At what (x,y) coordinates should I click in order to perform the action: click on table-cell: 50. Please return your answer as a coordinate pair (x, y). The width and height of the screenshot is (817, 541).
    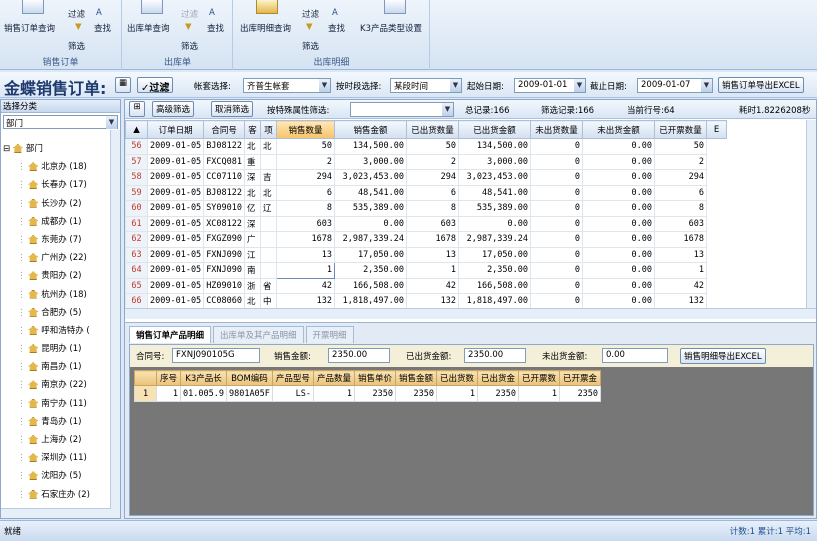
    Looking at the image, I should click on (433, 146).